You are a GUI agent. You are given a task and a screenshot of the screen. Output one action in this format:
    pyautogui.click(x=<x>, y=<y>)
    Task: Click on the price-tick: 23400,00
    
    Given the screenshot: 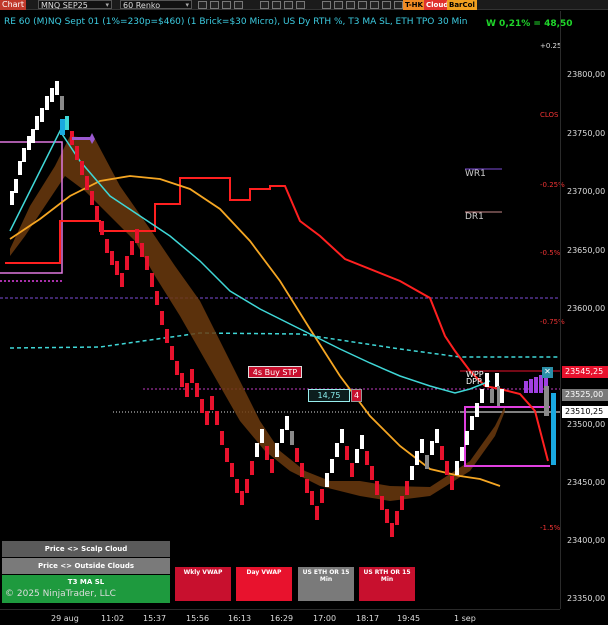 What is the action you would take?
    pyautogui.click(x=586, y=540)
    